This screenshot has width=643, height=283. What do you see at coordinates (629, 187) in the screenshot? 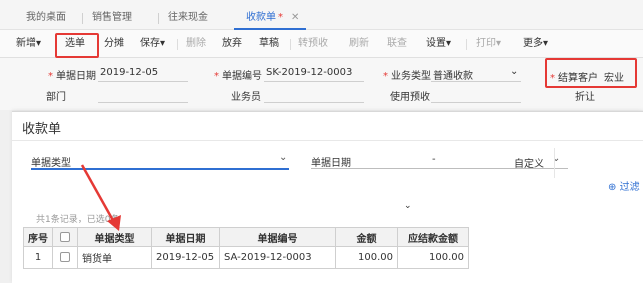
I see `filter-label: 过滤` at bounding box center [629, 187].